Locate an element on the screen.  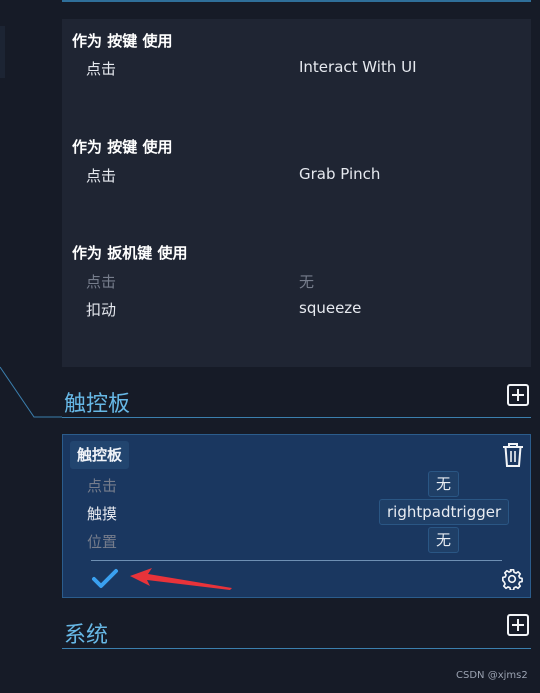
trash-icon is located at coordinates (513, 455).